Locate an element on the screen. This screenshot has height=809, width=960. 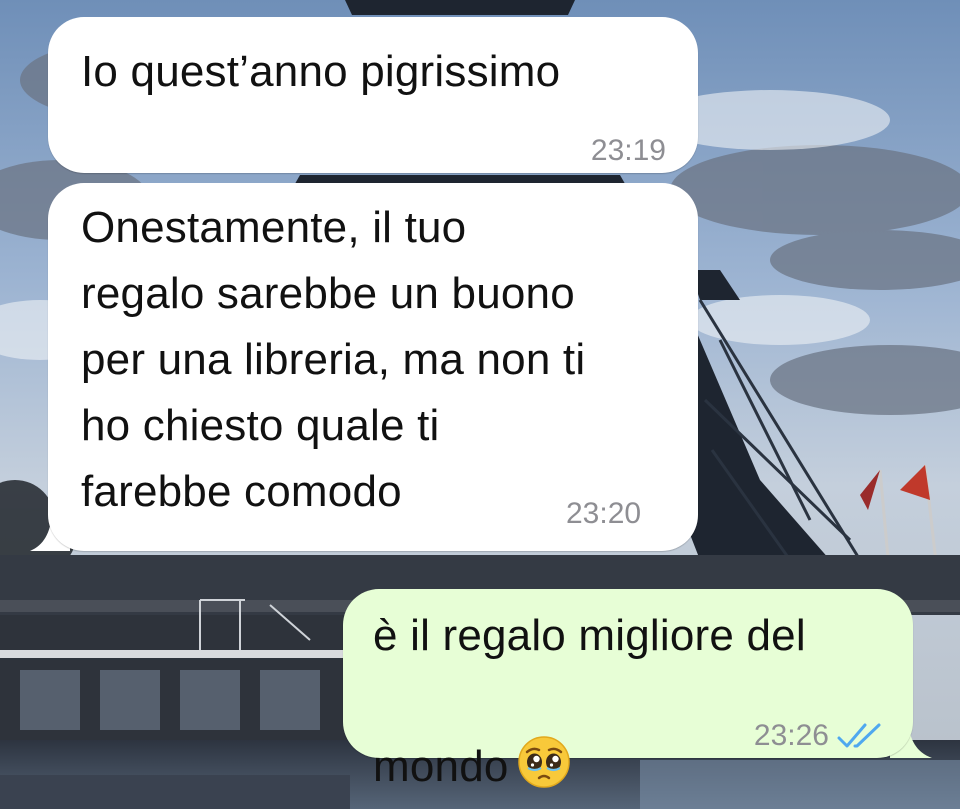
message-time: 23:19 is located at coordinates (628, 150).